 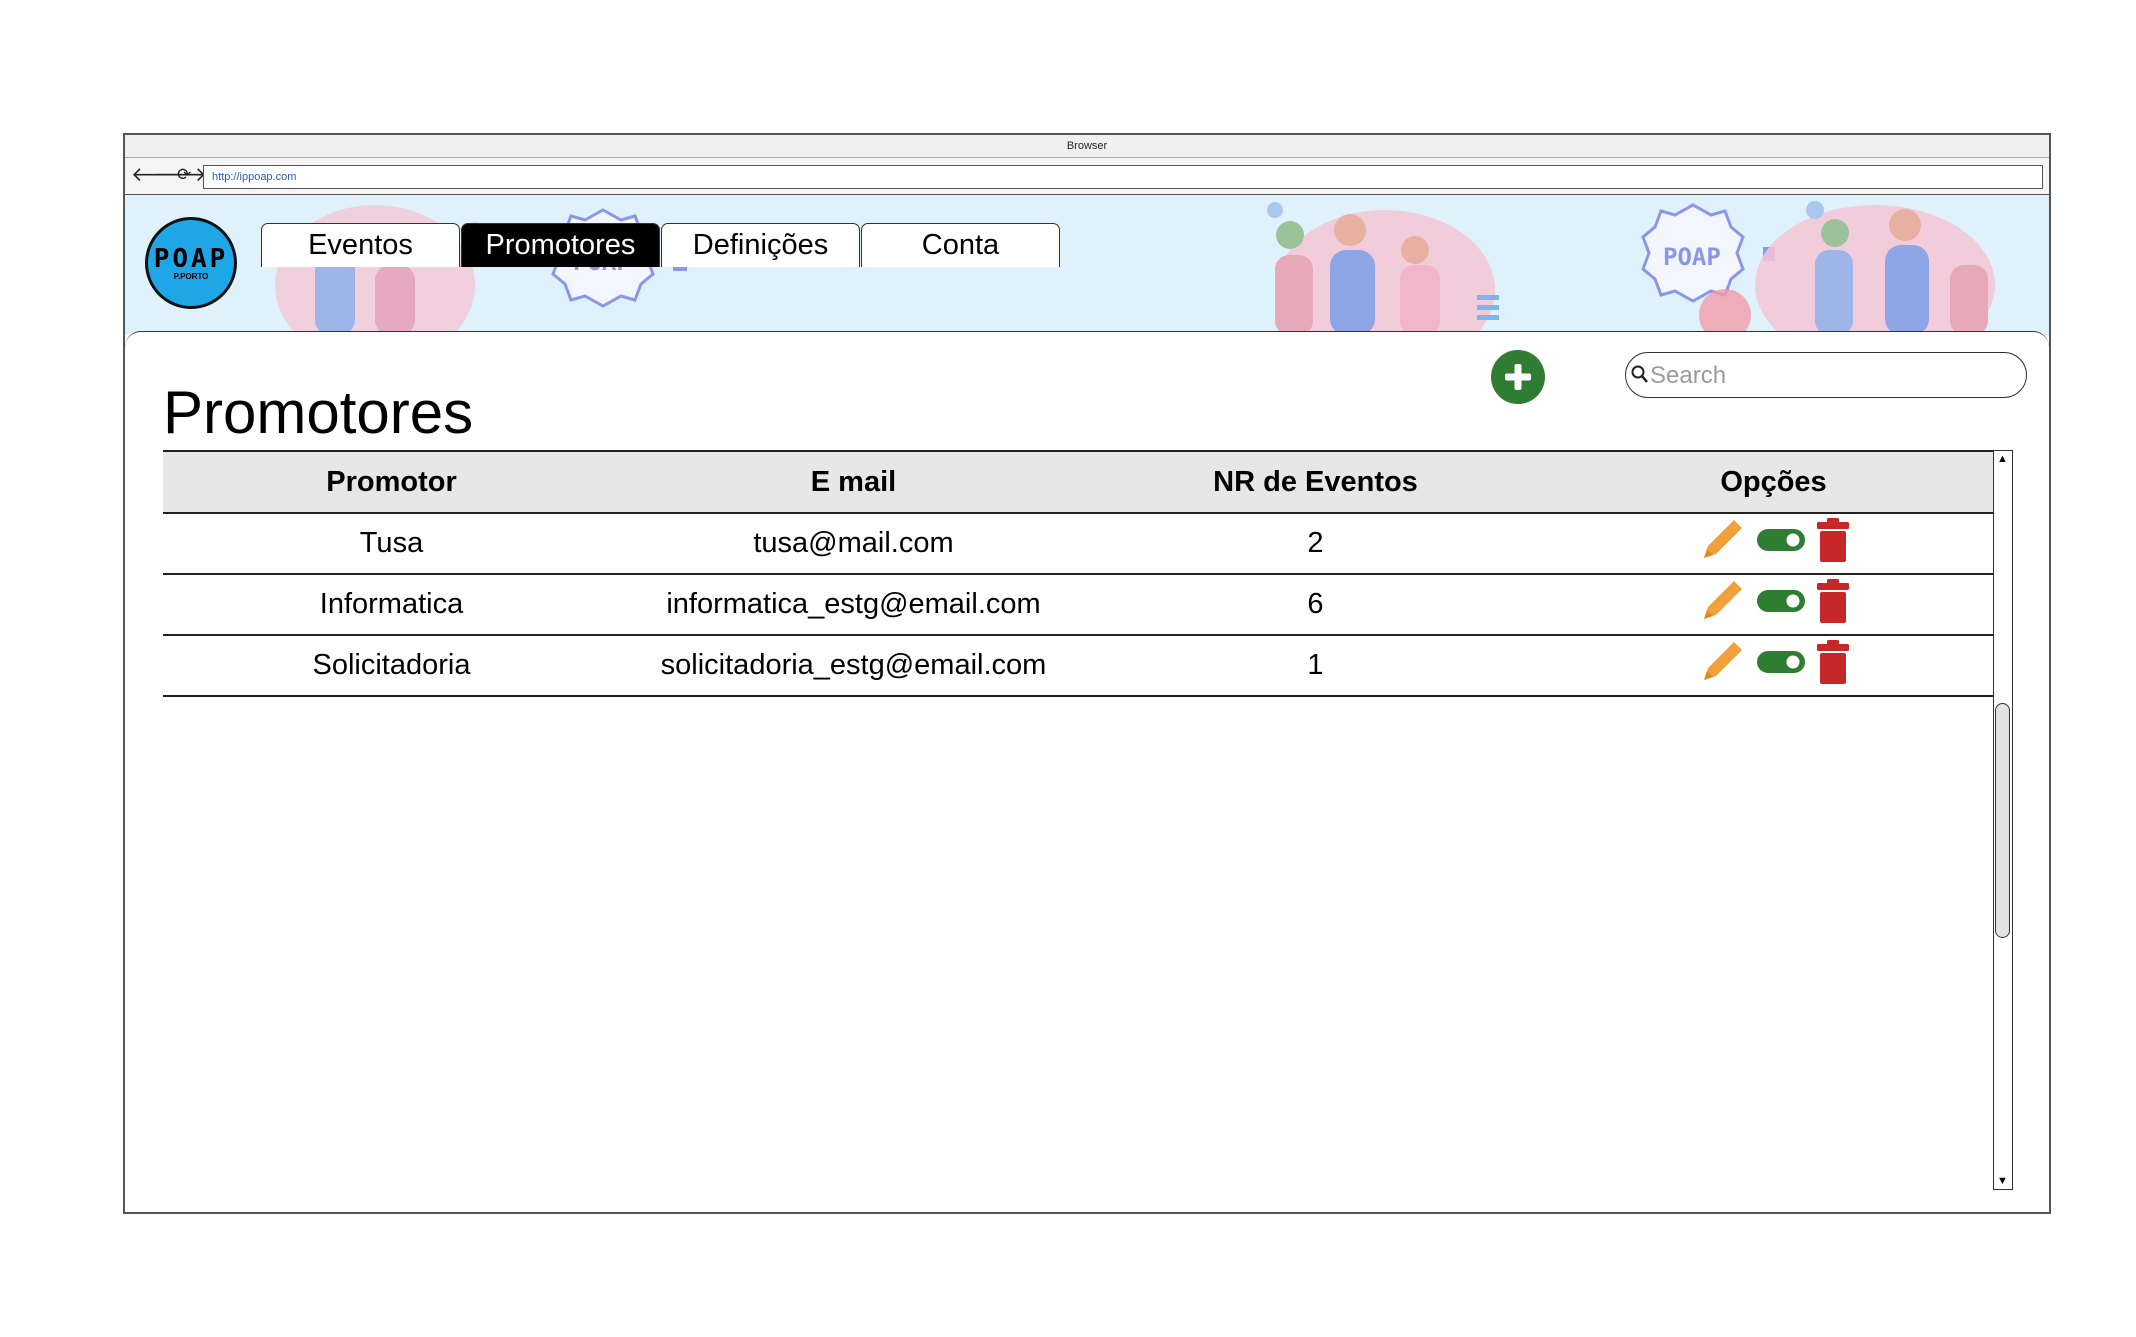 What do you see at coordinates (1315, 605) in the screenshot?
I see `cell-eventos: 6` at bounding box center [1315, 605].